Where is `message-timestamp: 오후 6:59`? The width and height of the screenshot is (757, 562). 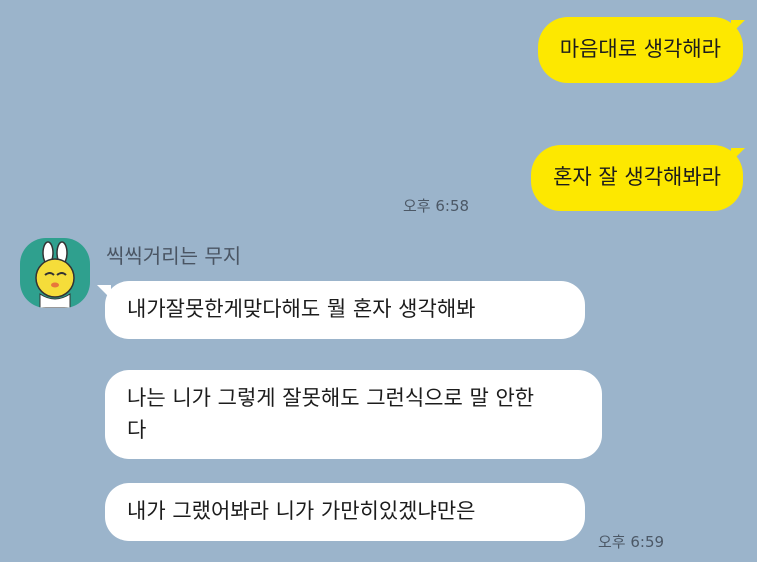 message-timestamp: 오후 6:59 is located at coordinates (631, 542).